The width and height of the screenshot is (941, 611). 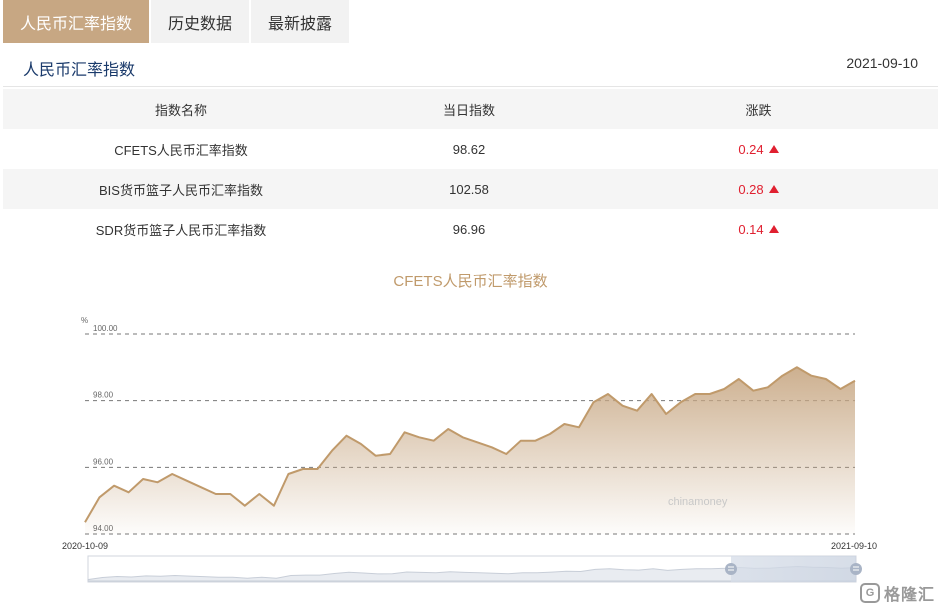 I want to click on y-tick-label: 96.00, so click(x=103, y=461).